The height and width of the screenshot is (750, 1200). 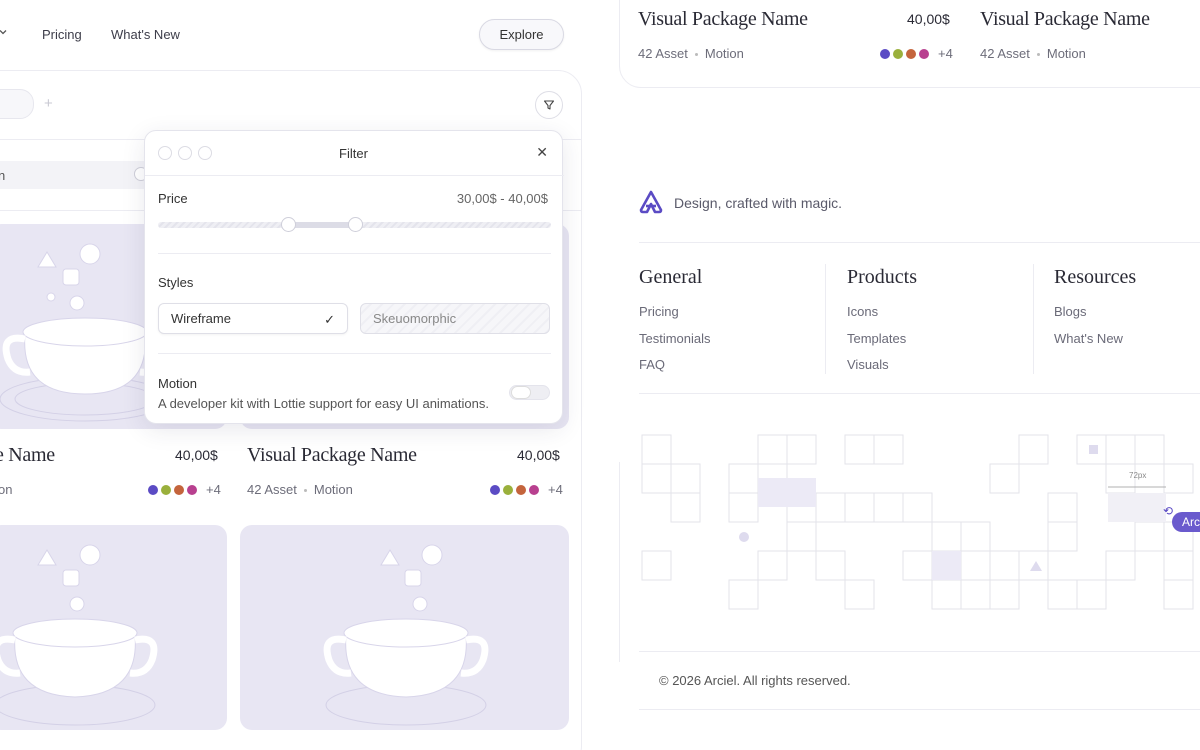 I want to click on motion-label: Motion, so click(x=178, y=383).